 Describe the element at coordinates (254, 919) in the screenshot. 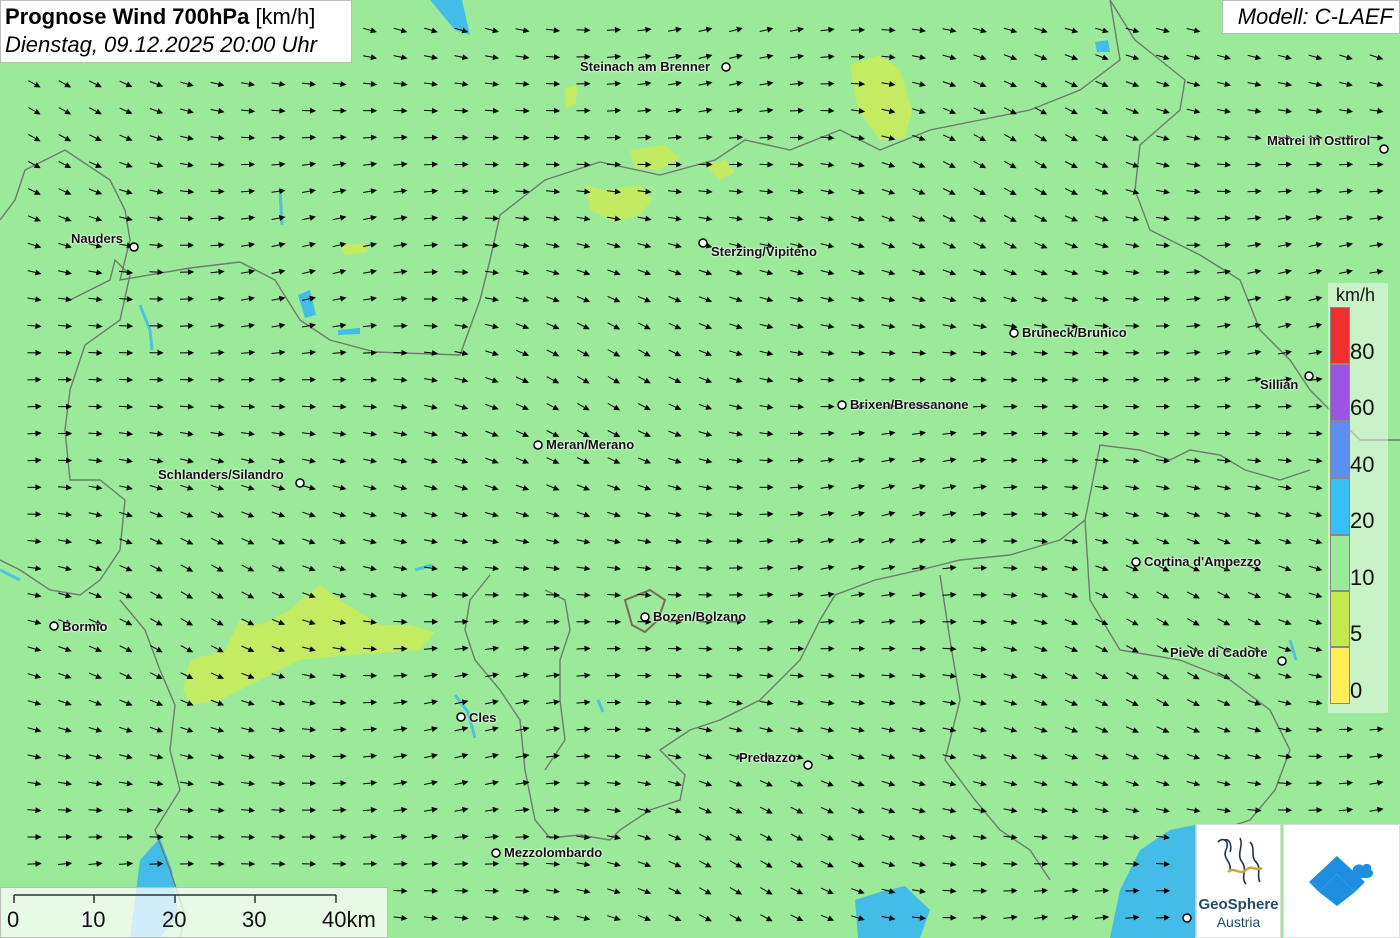

I see `scale-label-30: 30` at that location.